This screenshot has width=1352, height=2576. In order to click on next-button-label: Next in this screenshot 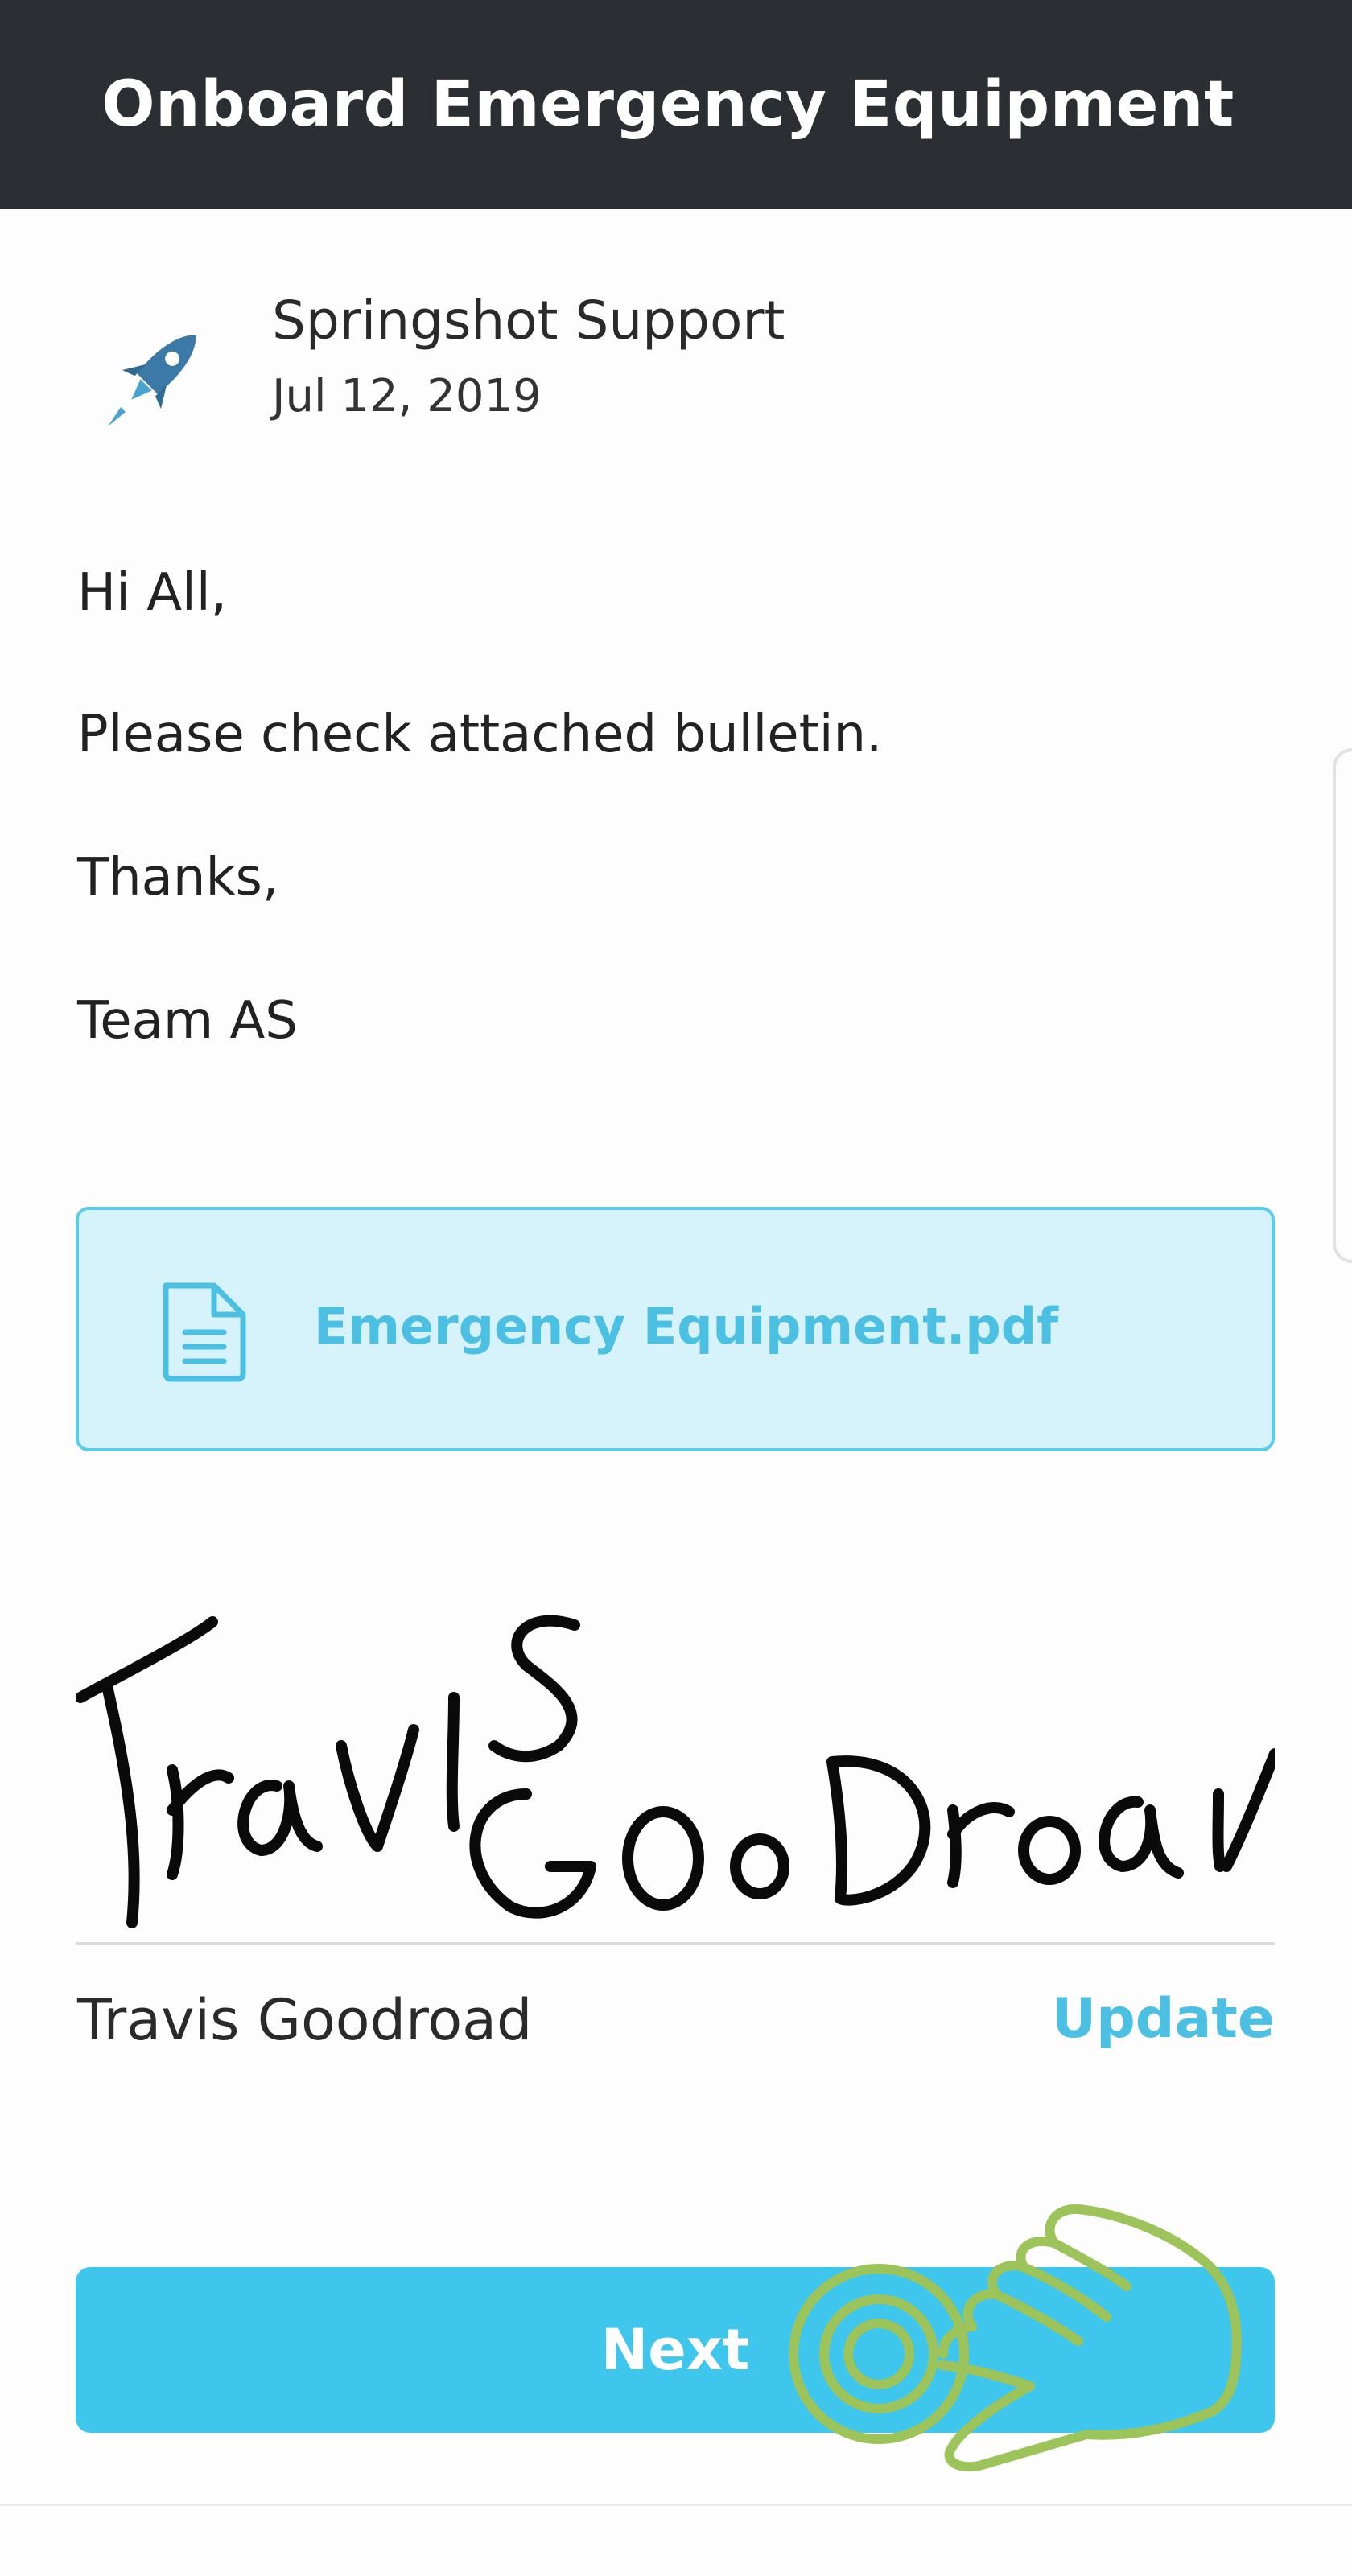, I will do `click(675, 2350)`.